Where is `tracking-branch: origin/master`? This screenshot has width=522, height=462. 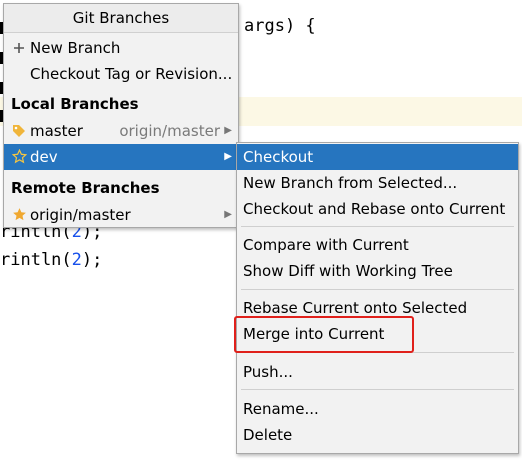 tracking-branch: origin/master is located at coordinates (169, 131).